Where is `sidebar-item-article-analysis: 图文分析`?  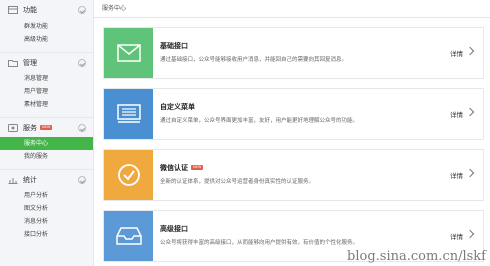 sidebar-item-article-analysis: 图文分析 is located at coordinates (46, 208).